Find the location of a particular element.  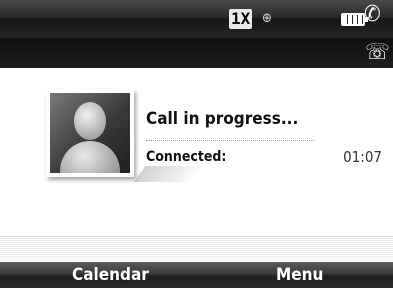

avatar-head-shape is located at coordinates (90, 121).